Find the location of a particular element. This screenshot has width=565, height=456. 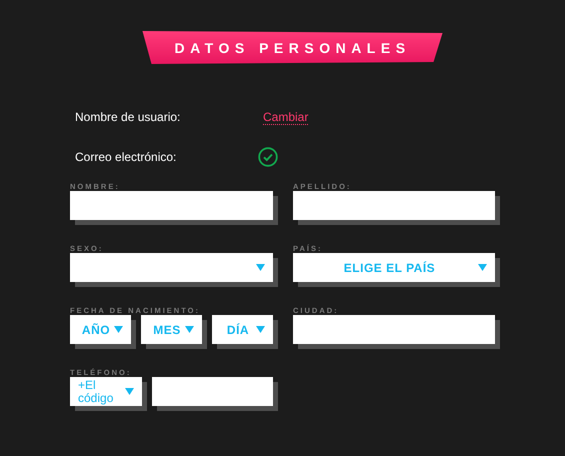

section-title: DATOS PERSONALES is located at coordinates (292, 47).